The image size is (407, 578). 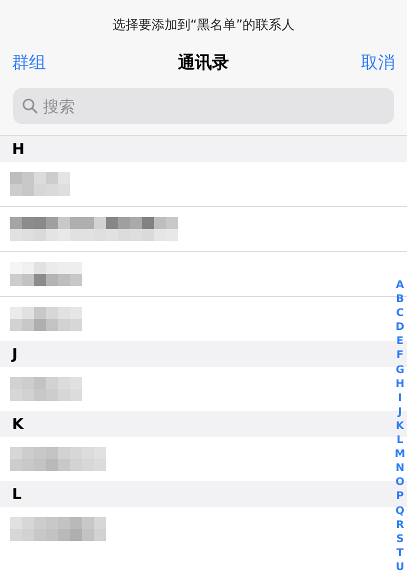 I want to click on index-letter: T, so click(x=400, y=553).